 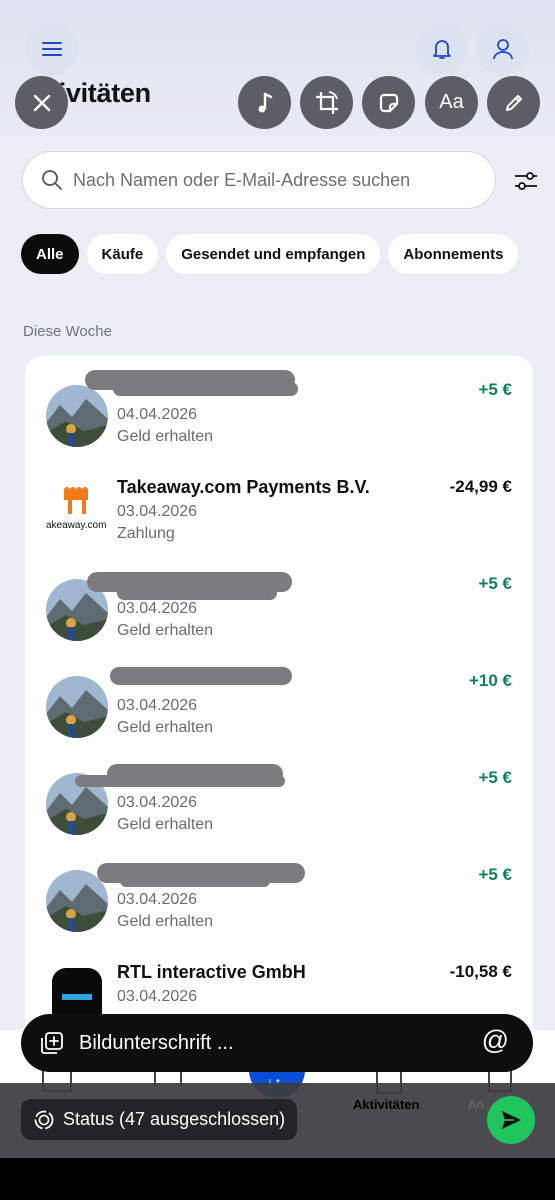 I want to click on send-arrow-icon, so click(x=511, y=1120).